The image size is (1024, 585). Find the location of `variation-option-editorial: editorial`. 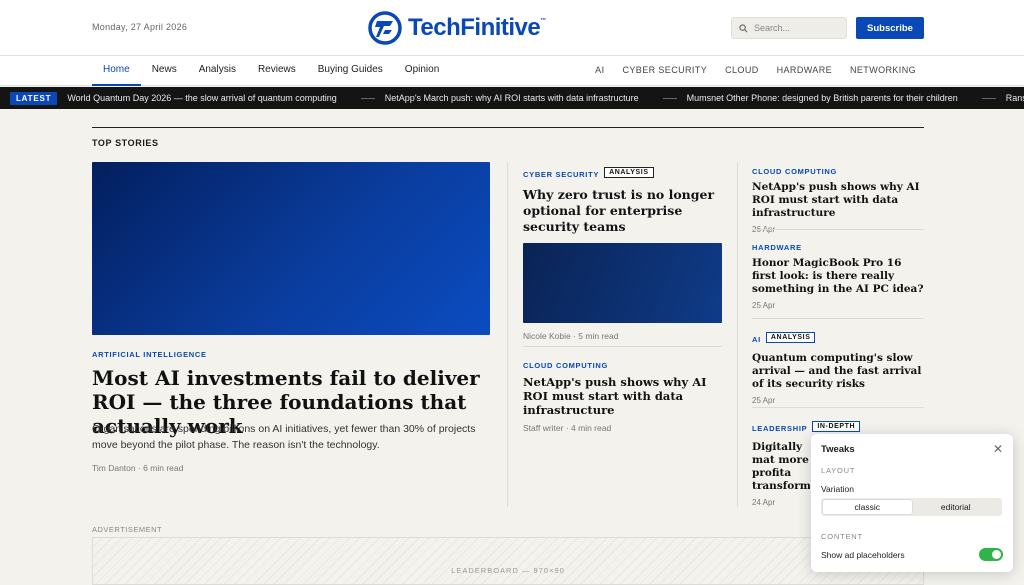

variation-option-editorial: editorial is located at coordinates (956, 507).